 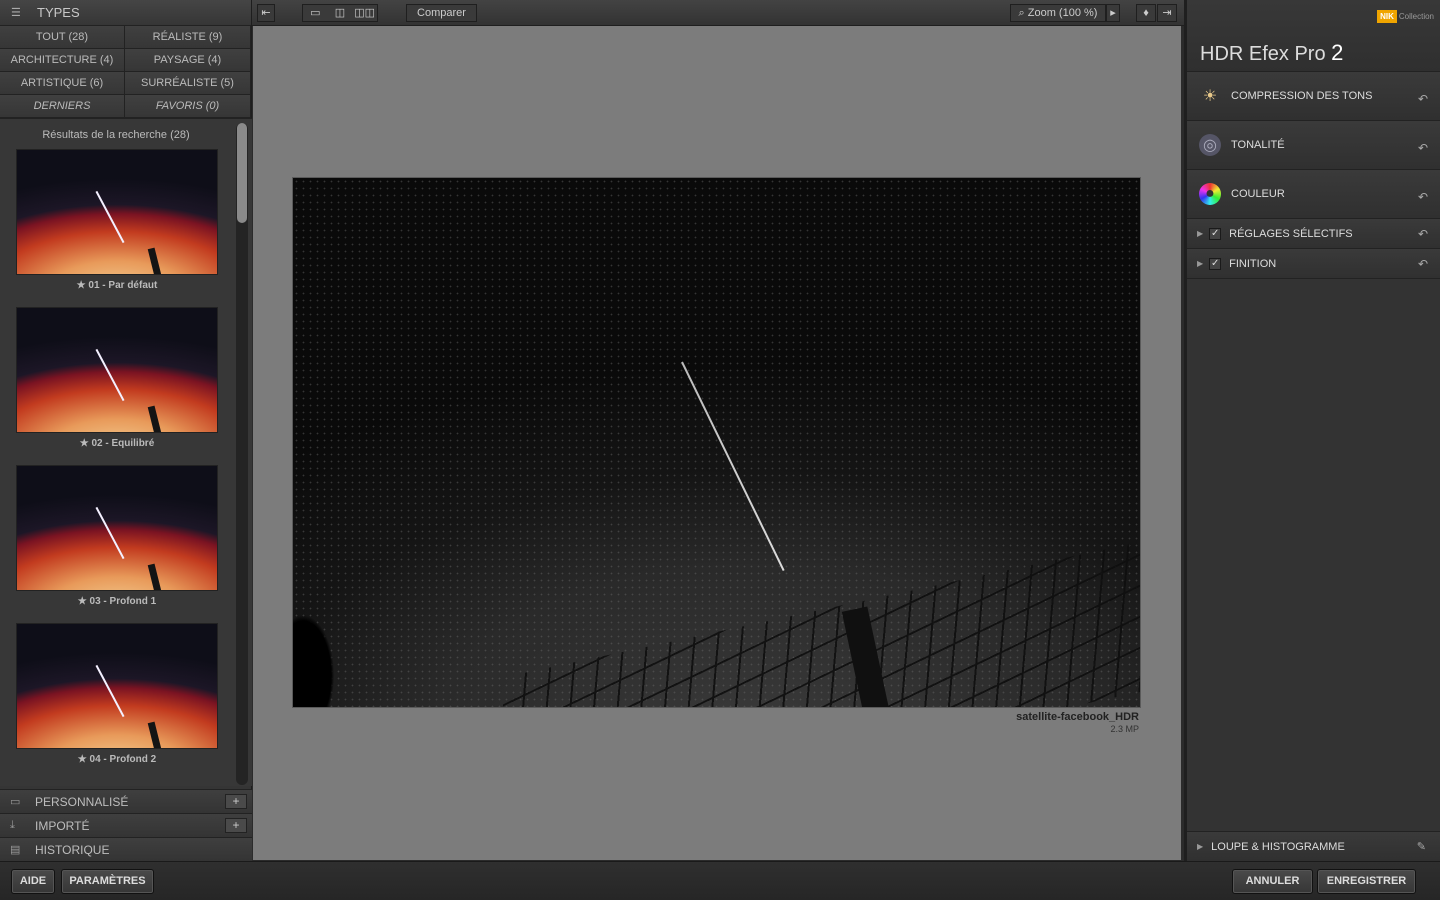 I want to click on image-filename: satellite-facebook_HDR, so click(x=1077, y=717).